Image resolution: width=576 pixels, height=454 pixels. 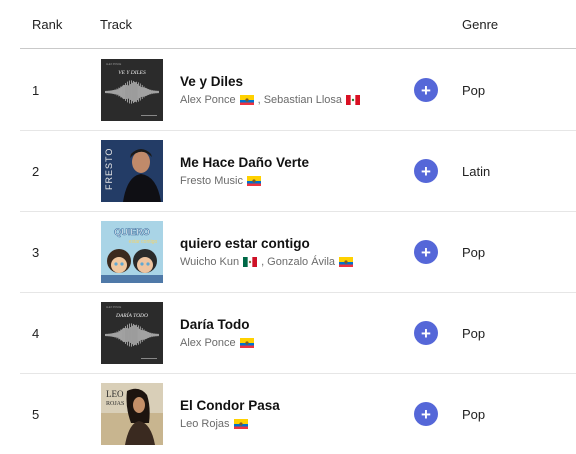 I want to click on artist-link: Fresto Music, so click(x=211, y=181).